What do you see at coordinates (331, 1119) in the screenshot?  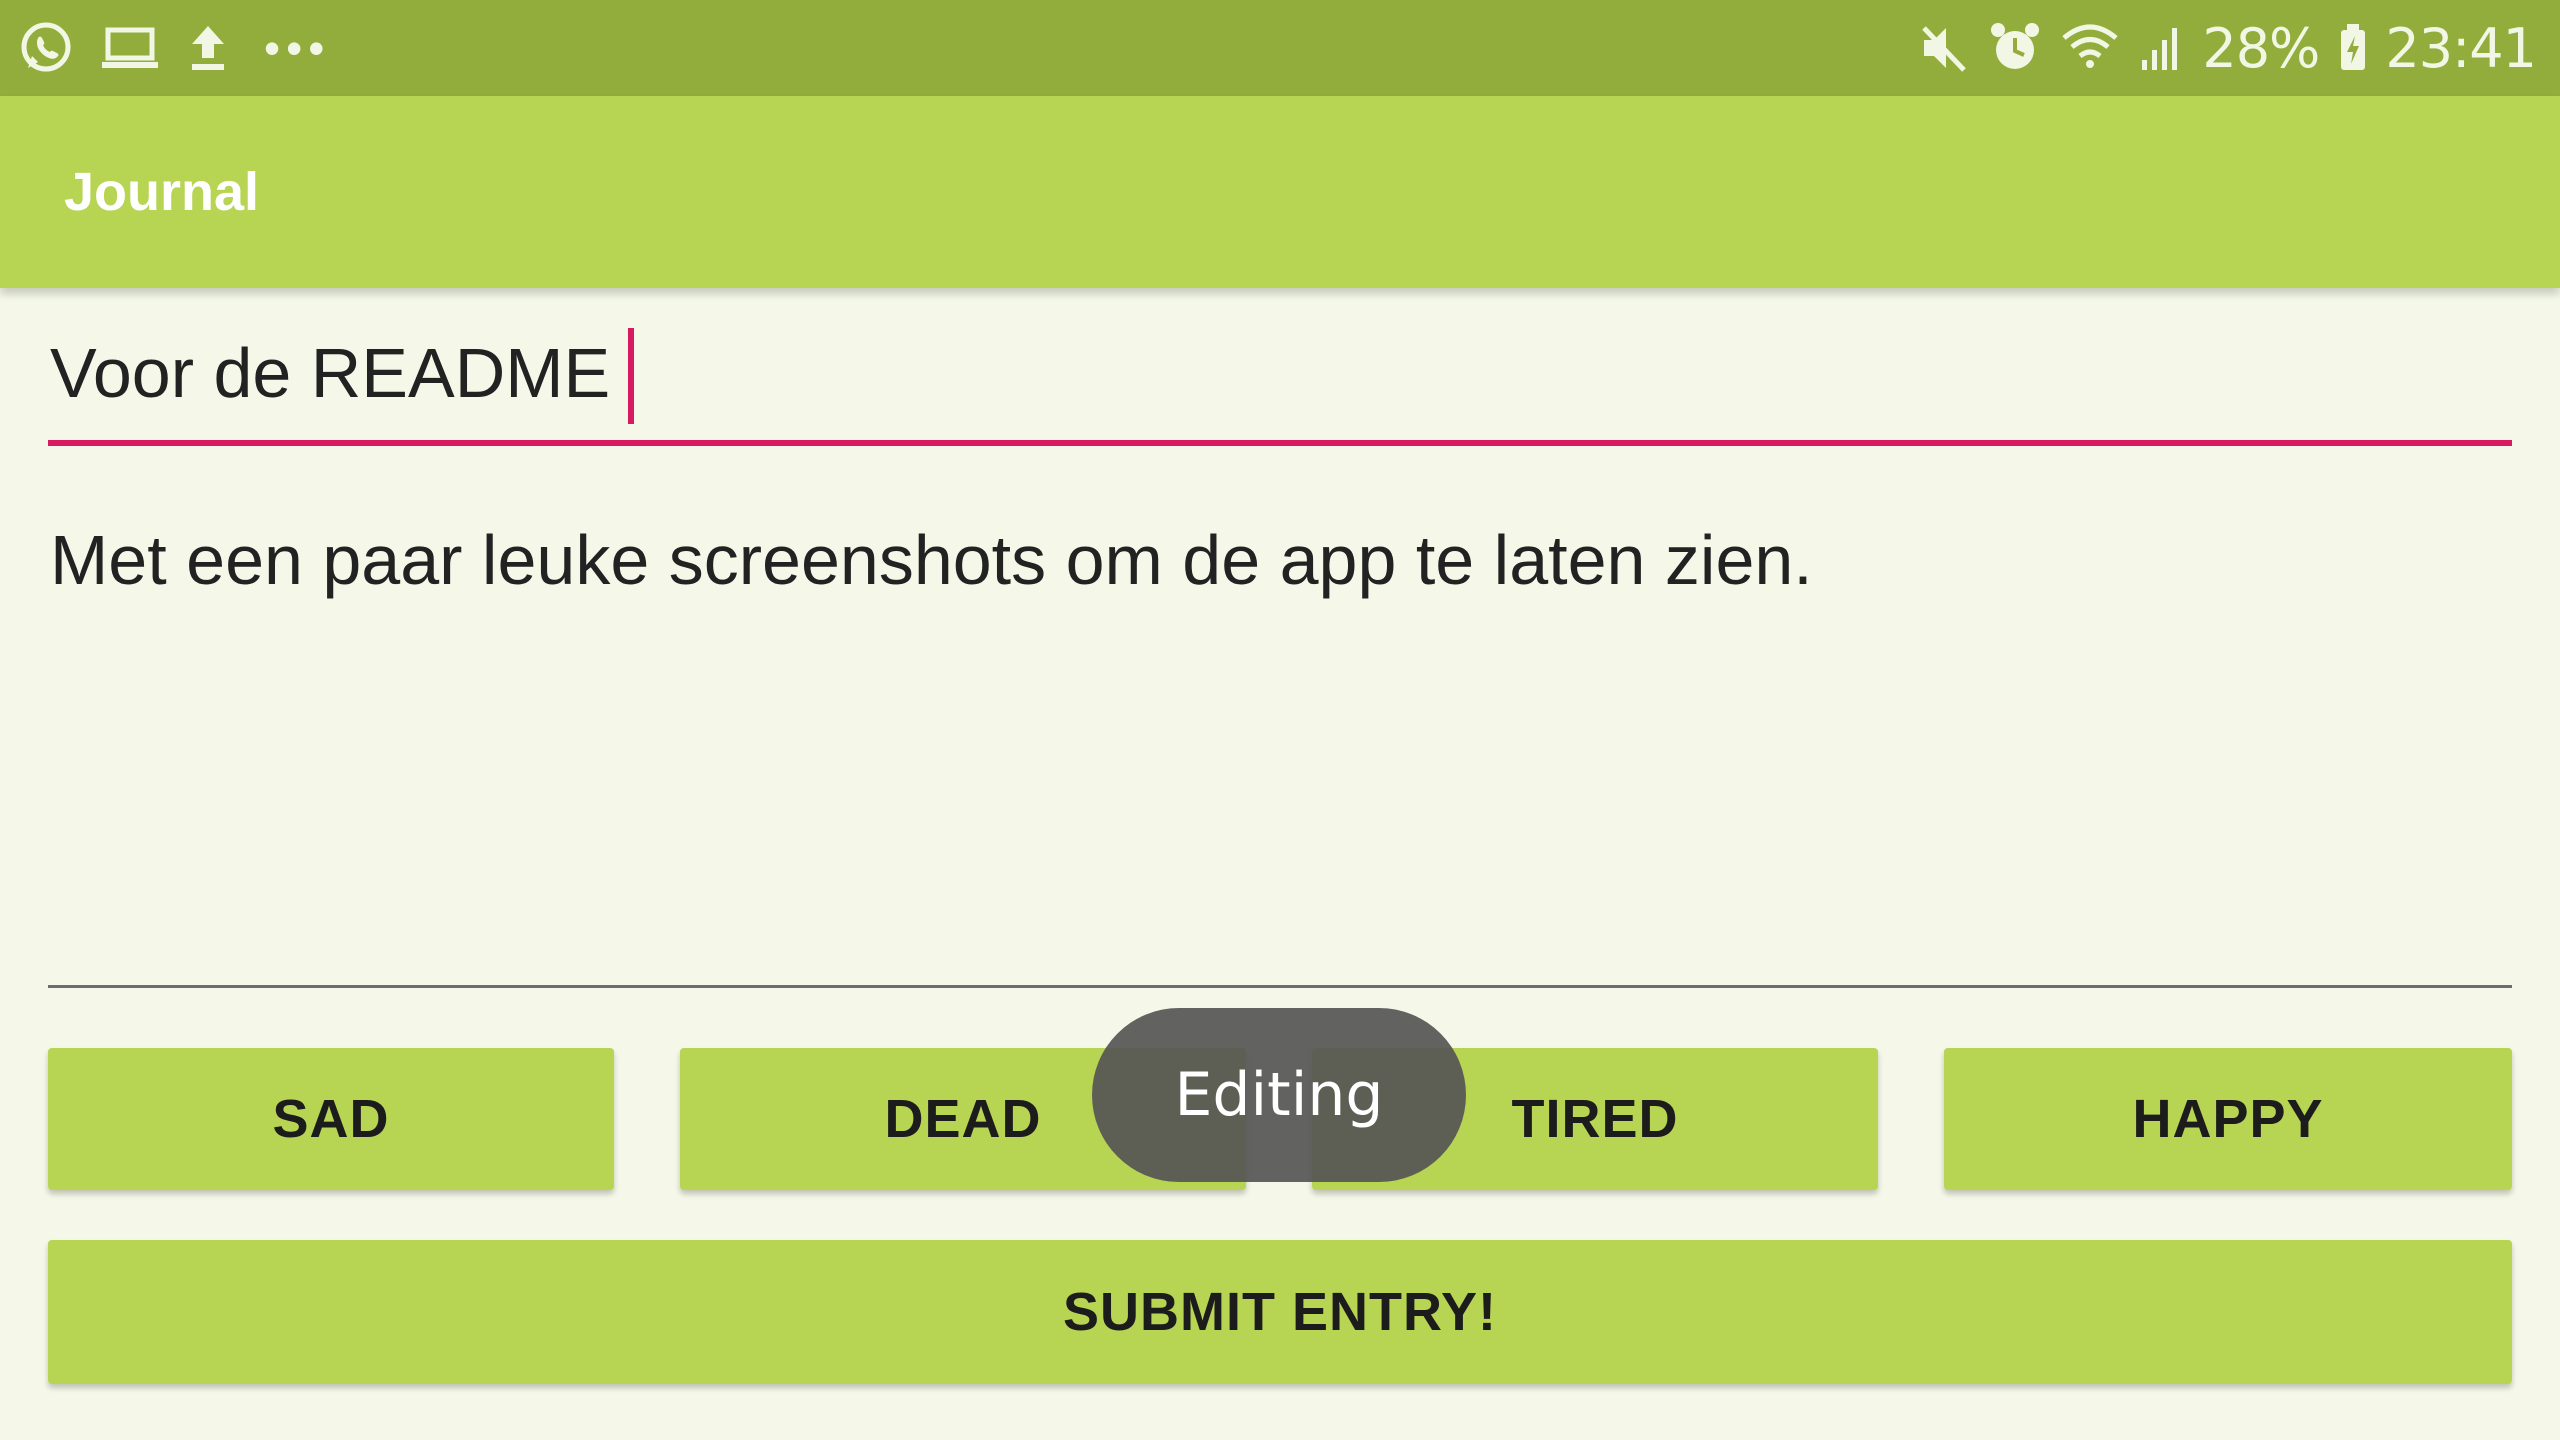 I see `mood-button-sad: SAD` at bounding box center [331, 1119].